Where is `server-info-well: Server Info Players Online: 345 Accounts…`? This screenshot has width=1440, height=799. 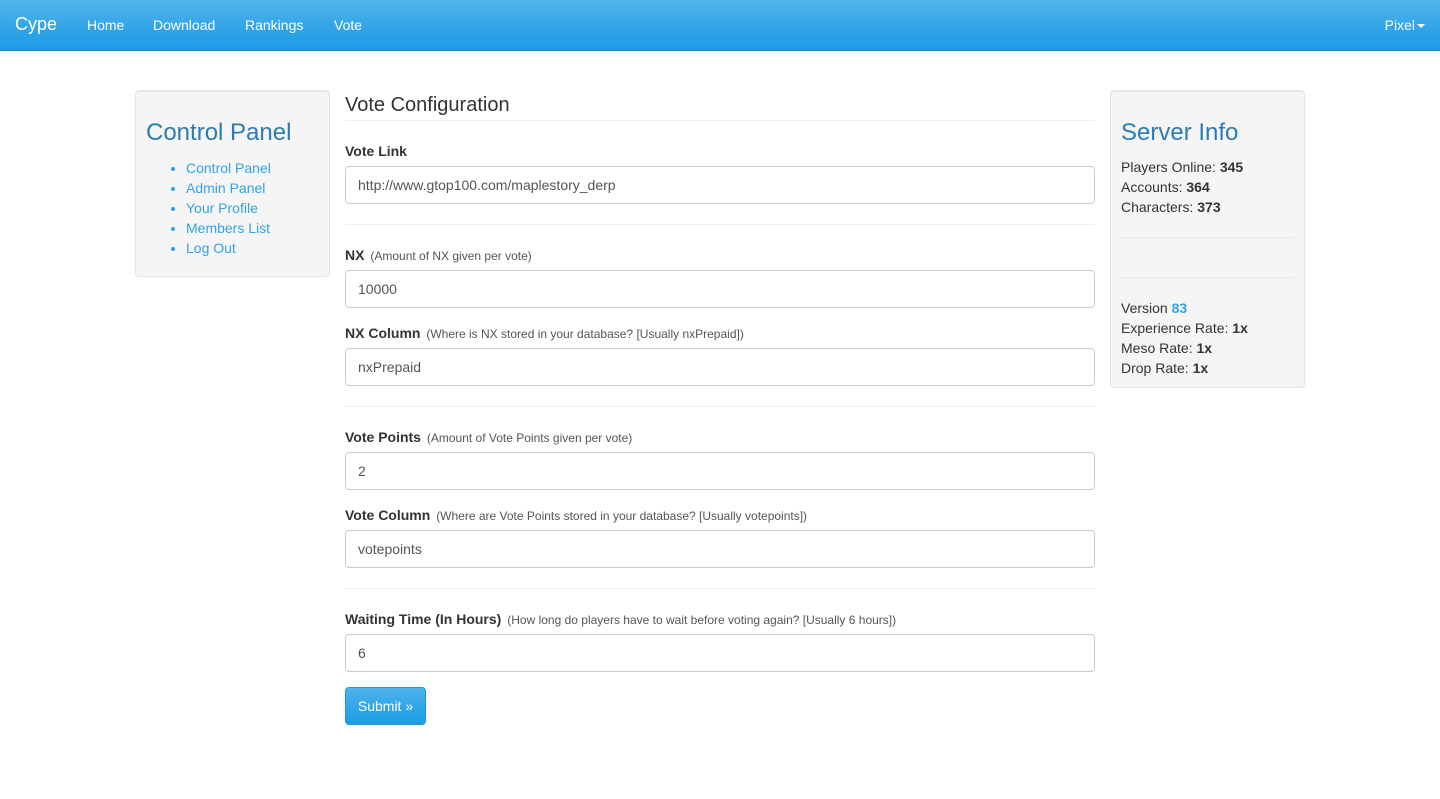 server-info-well: Server Info Players Online: 345 Accounts… is located at coordinates (1207, 239).